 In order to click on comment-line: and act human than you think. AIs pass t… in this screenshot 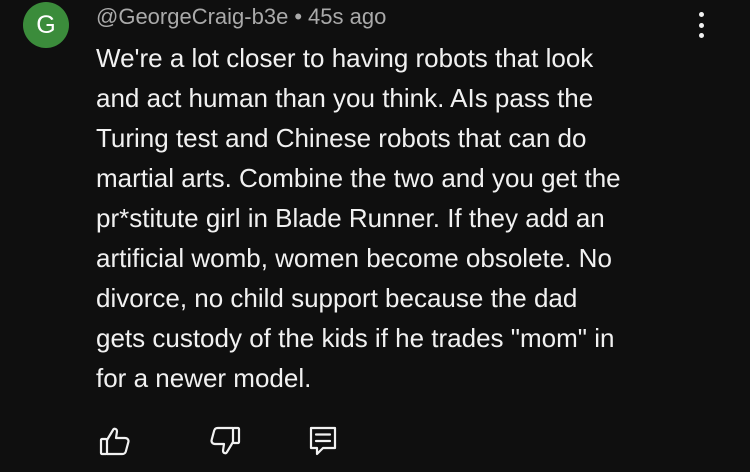, I will do `click(345, 98)`.